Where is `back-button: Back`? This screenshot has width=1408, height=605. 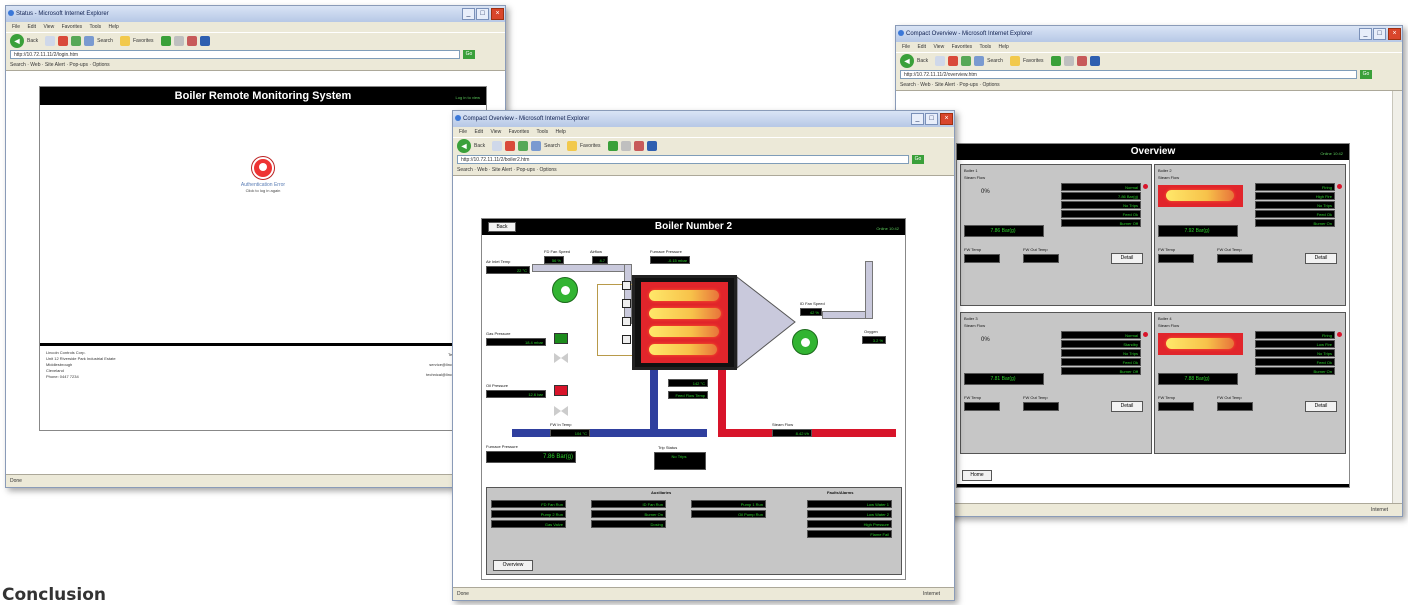
back-button: Back is located at coordinates (502, 227).